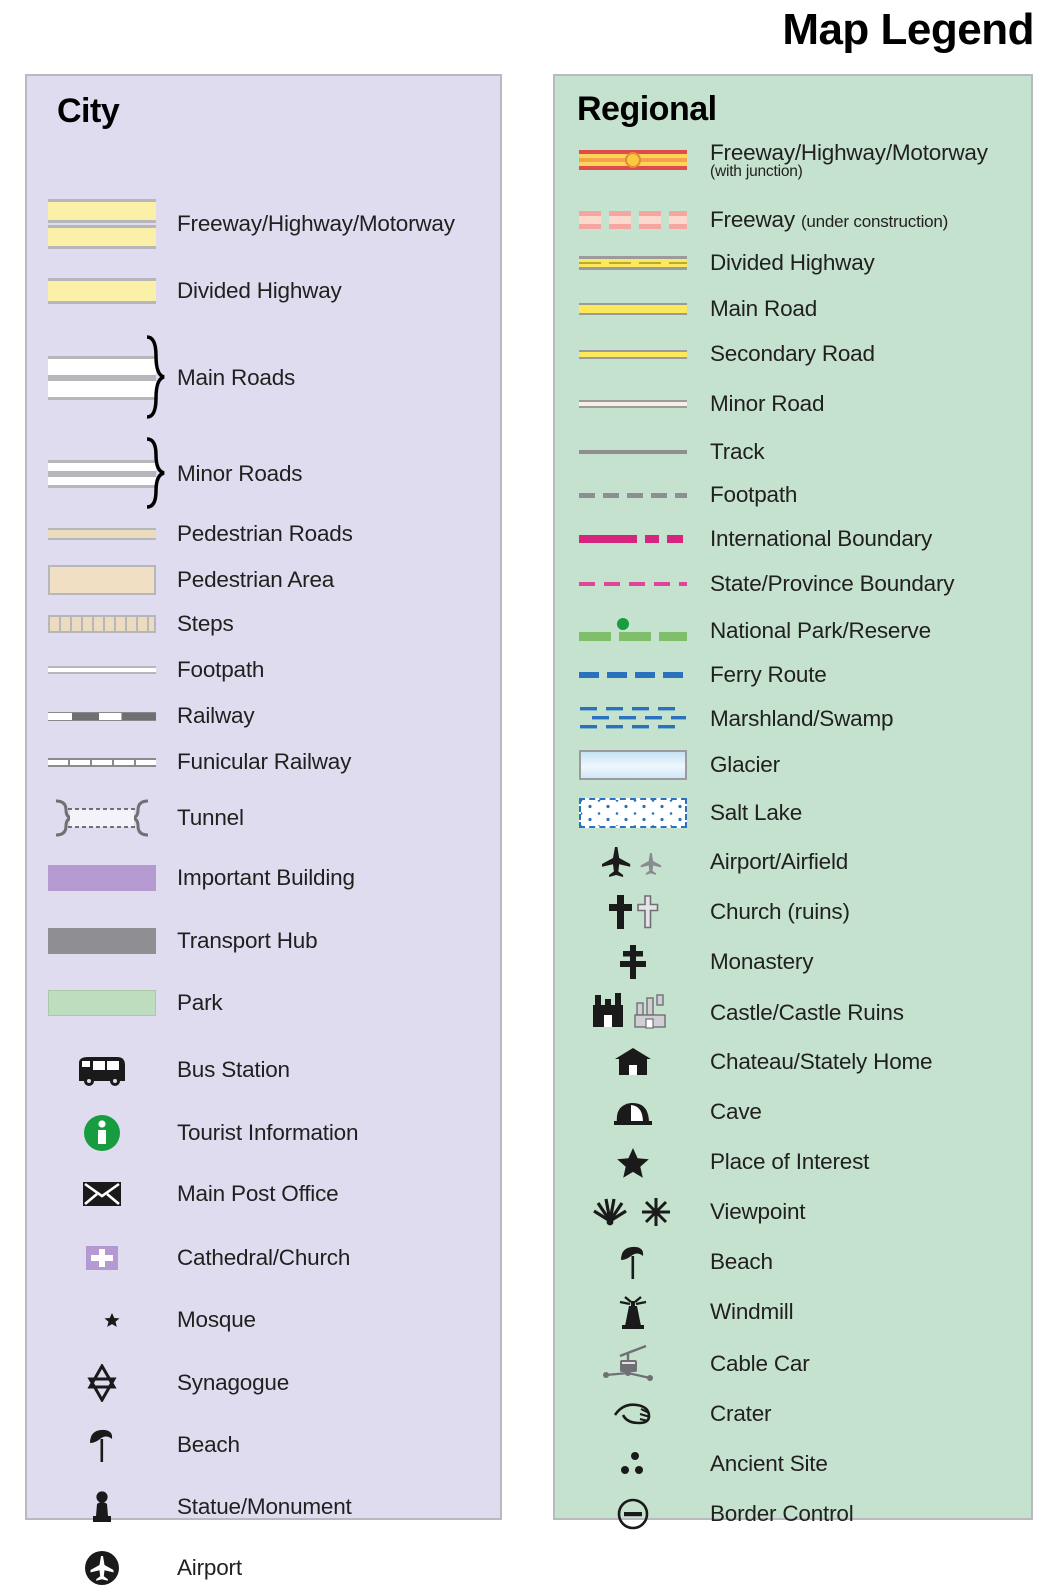  Describe the element at coordinates (236, 377) in the screenshot. I see `legend-label: Main Roads` at that location.